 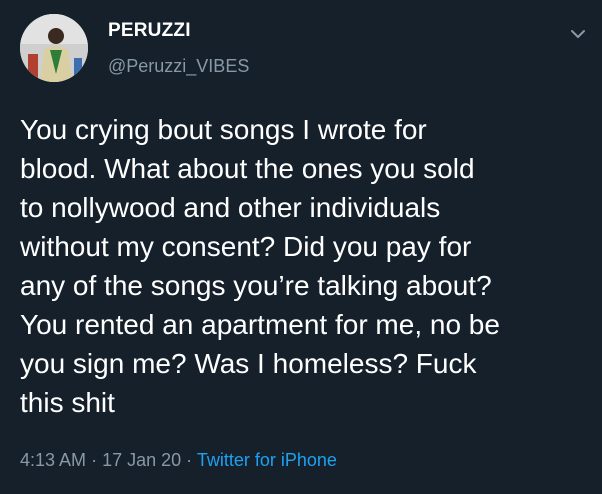 I want to click on tweet-time: 4:13 AM, so click(x=53, y=460).